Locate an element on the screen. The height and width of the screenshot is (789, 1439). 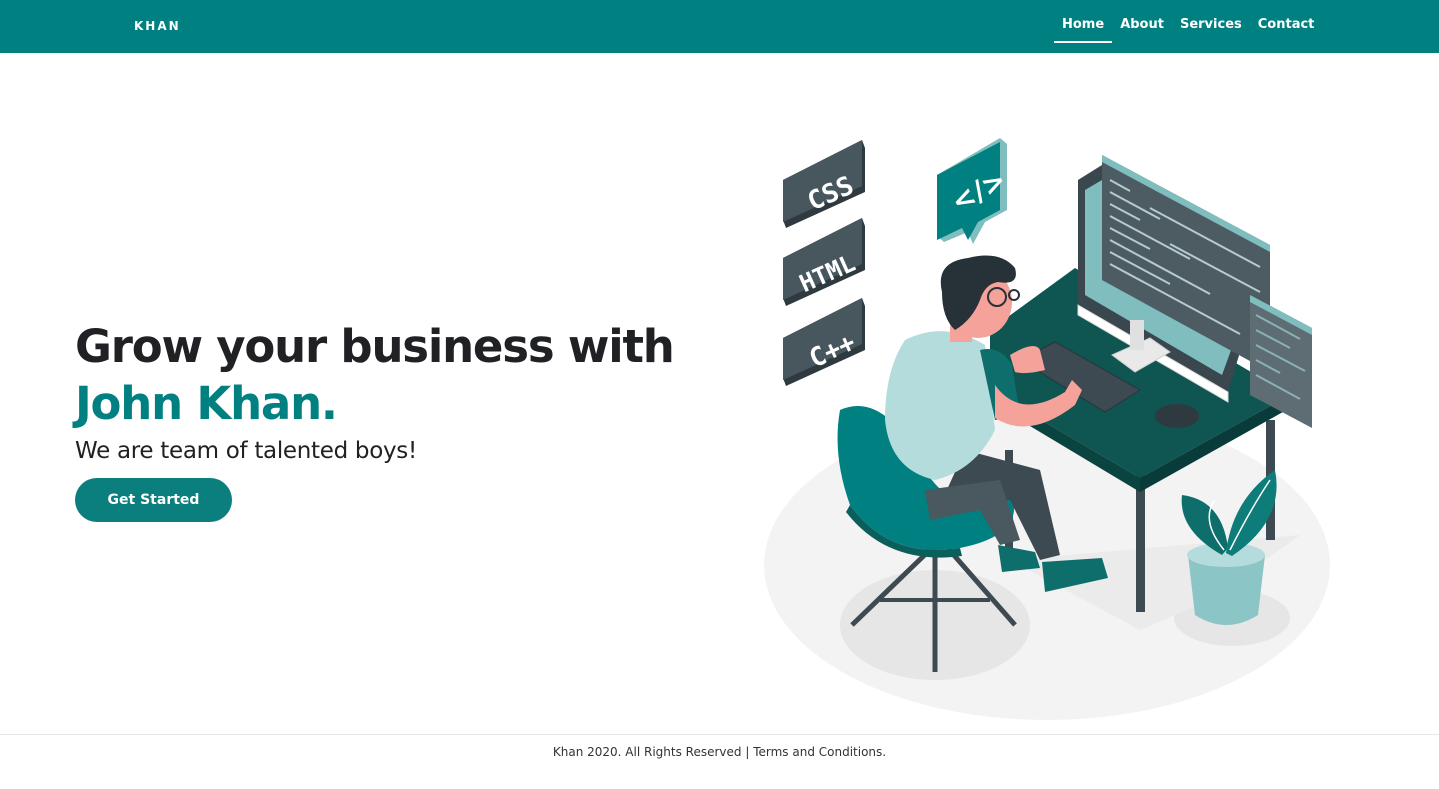
hero-tagline: We are team of talented boys! is located at coordinates (246, 451).